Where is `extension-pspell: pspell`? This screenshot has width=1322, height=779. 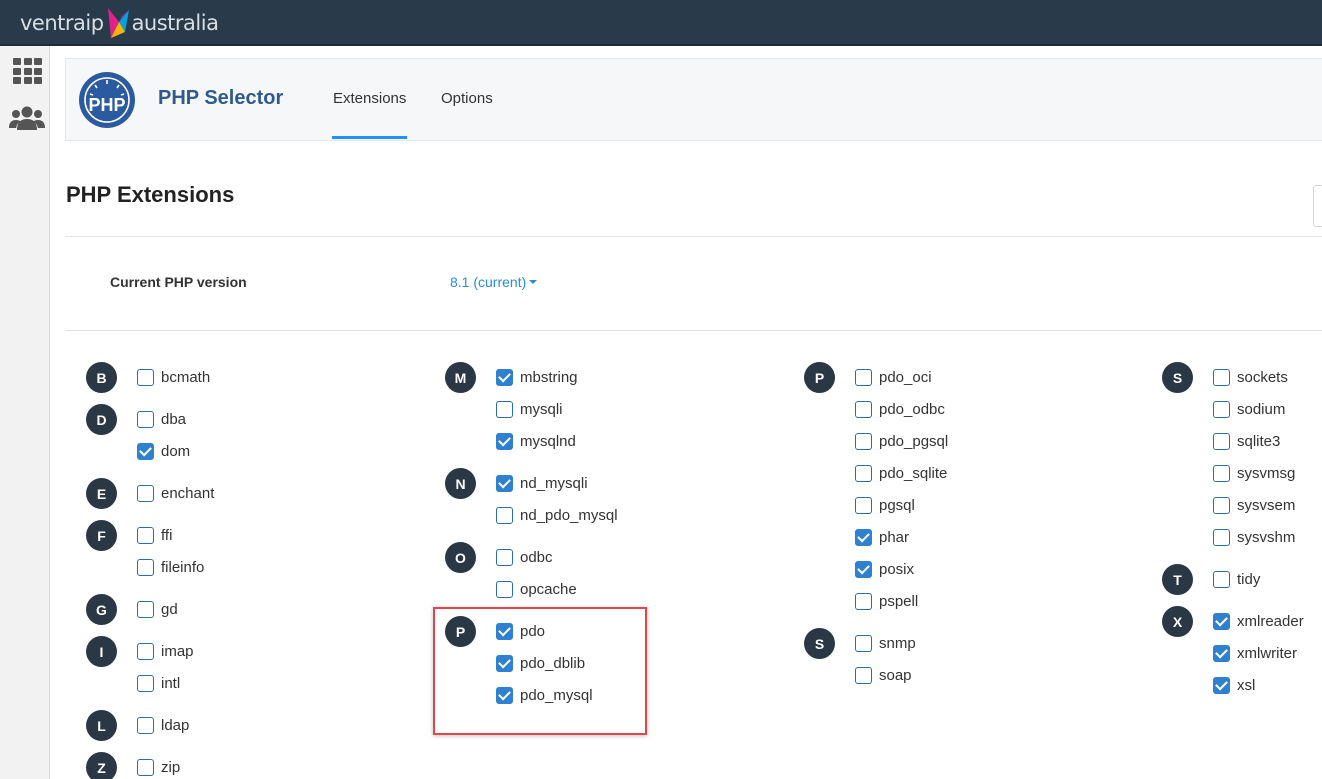 extension-pspell: pspell is located at coordinates (886, 601).